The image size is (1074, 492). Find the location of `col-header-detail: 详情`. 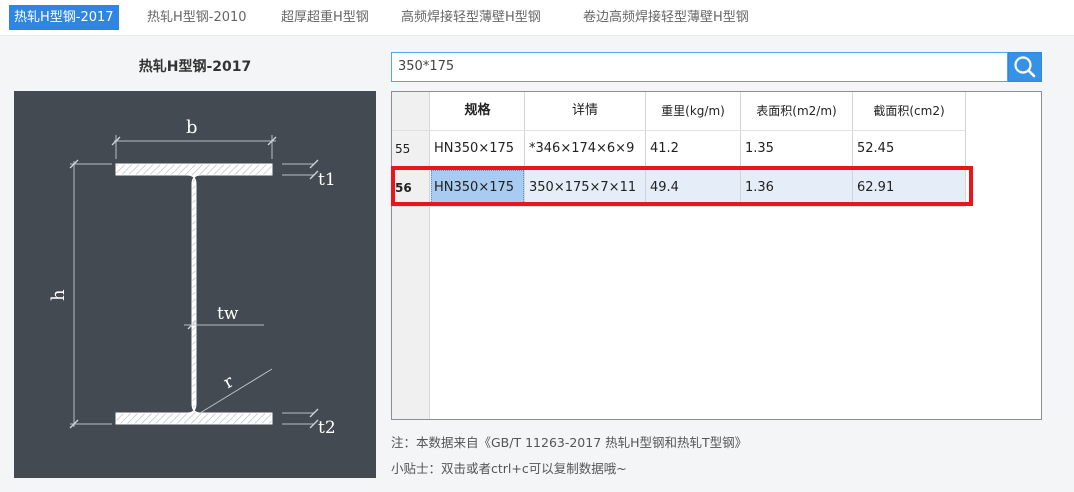

col-header-detail: 详情 is located at coordinates (585, 111).